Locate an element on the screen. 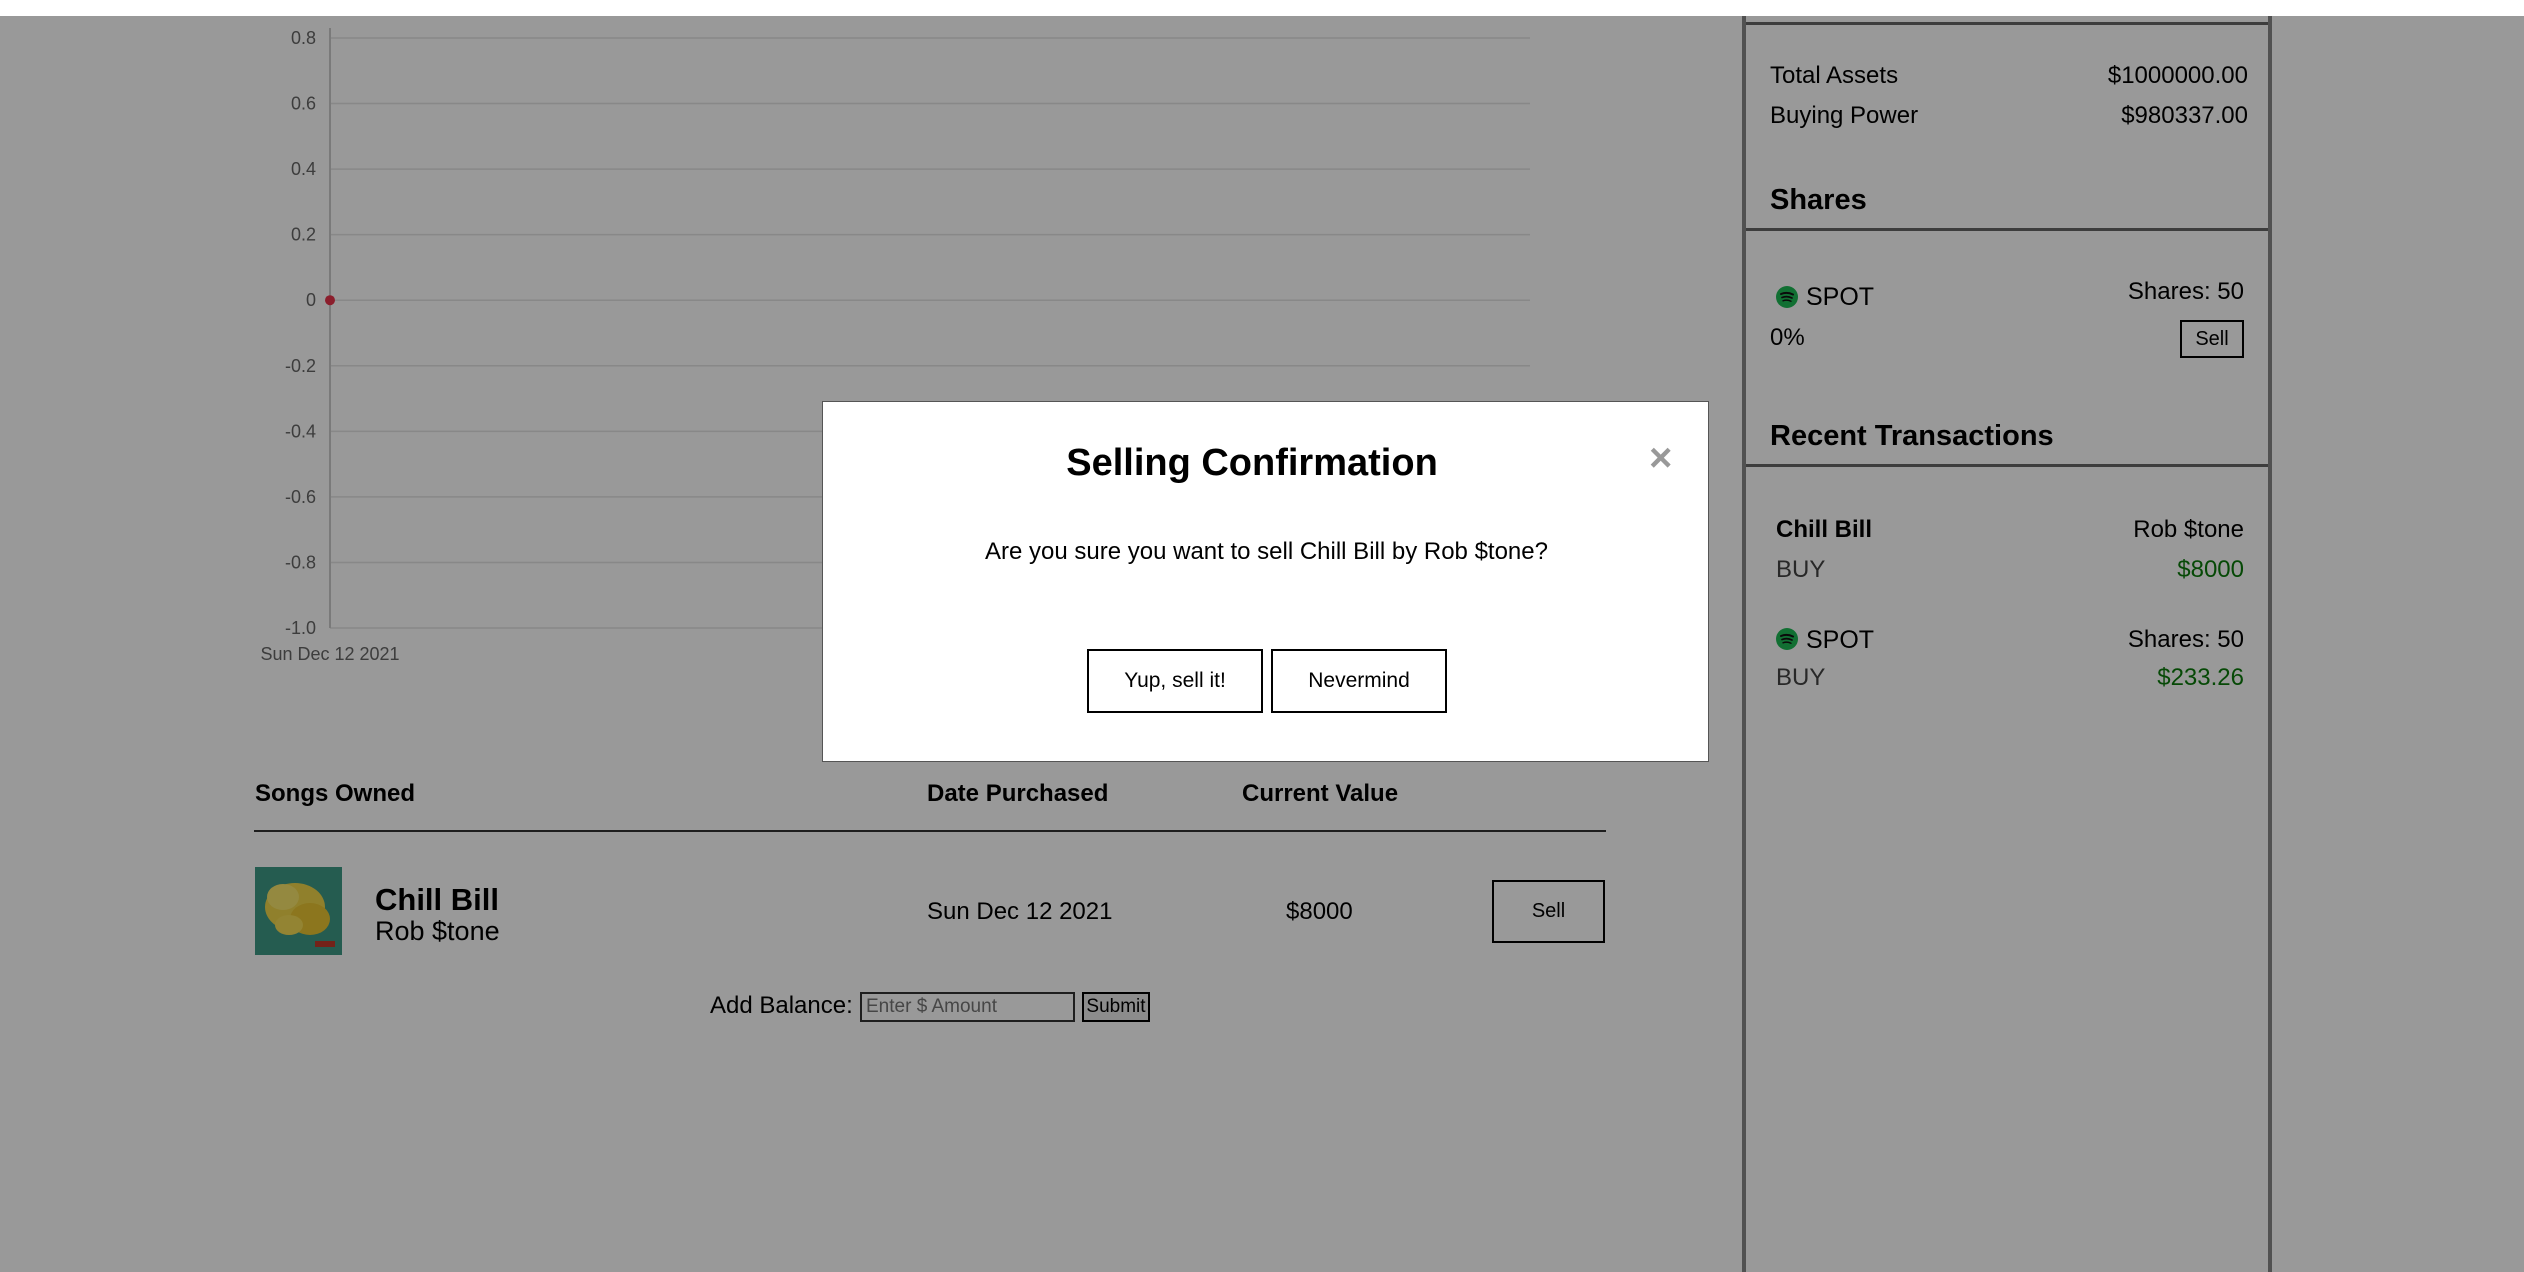  close-icon: × is located at coordinates (1660, 458).